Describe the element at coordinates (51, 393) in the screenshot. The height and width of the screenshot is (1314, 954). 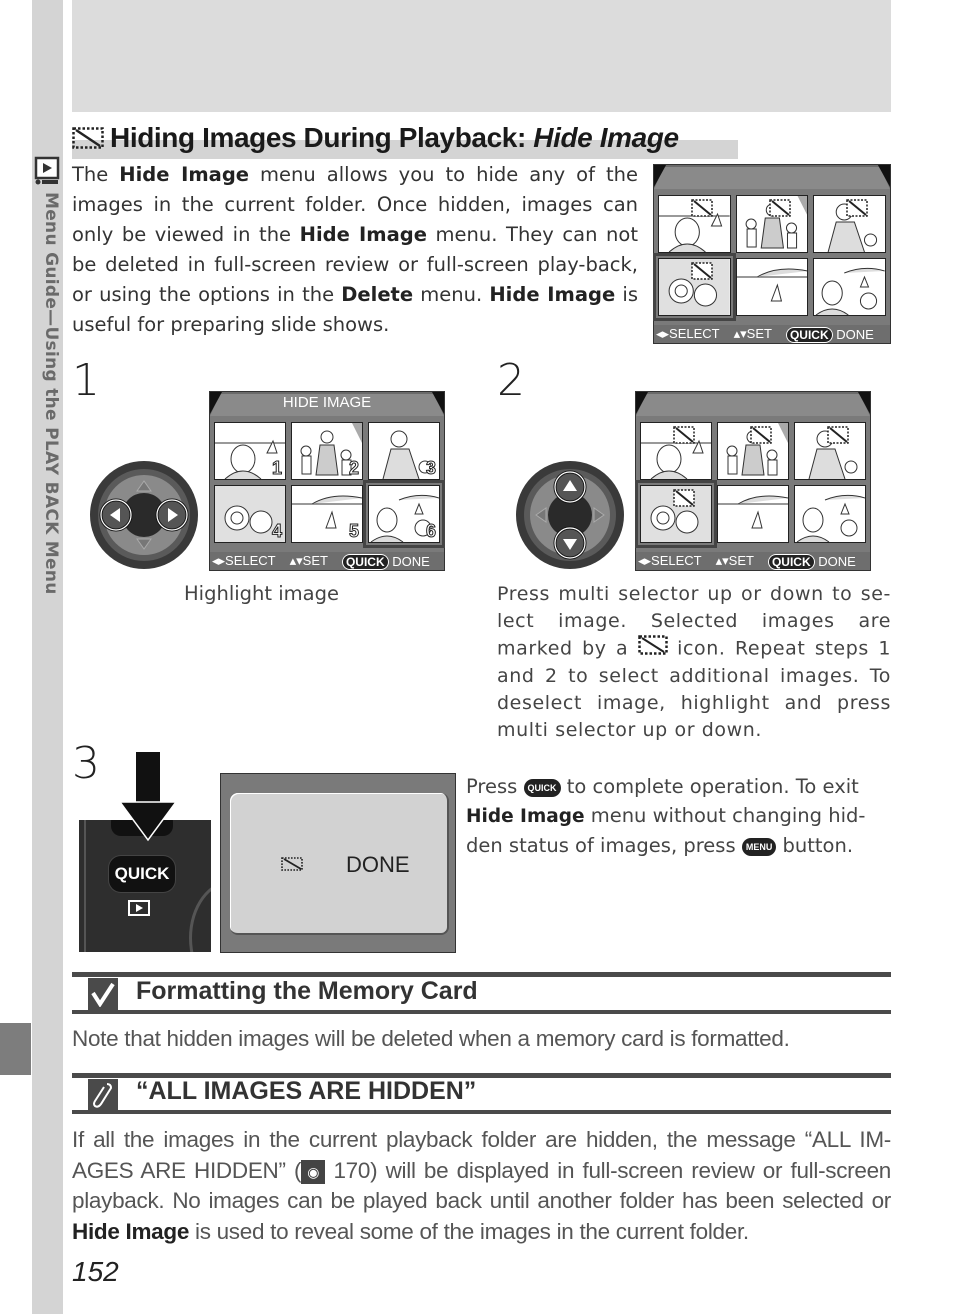
I see `chapter-label: Menu Guide—Using the PLAY BACK Menu` at that location.